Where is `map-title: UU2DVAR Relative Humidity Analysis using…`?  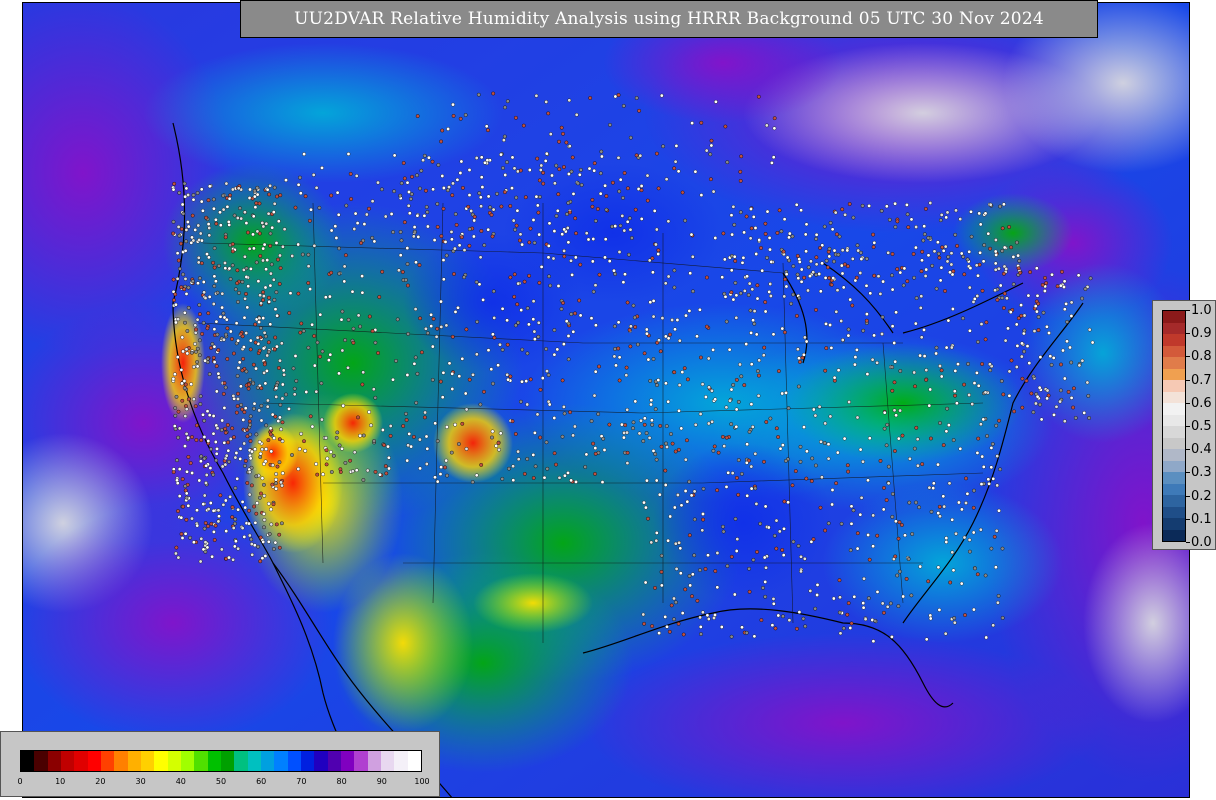 map-title: UU2DVAR Relative Humidity Analysis using… is located at coordinates (669, 19).